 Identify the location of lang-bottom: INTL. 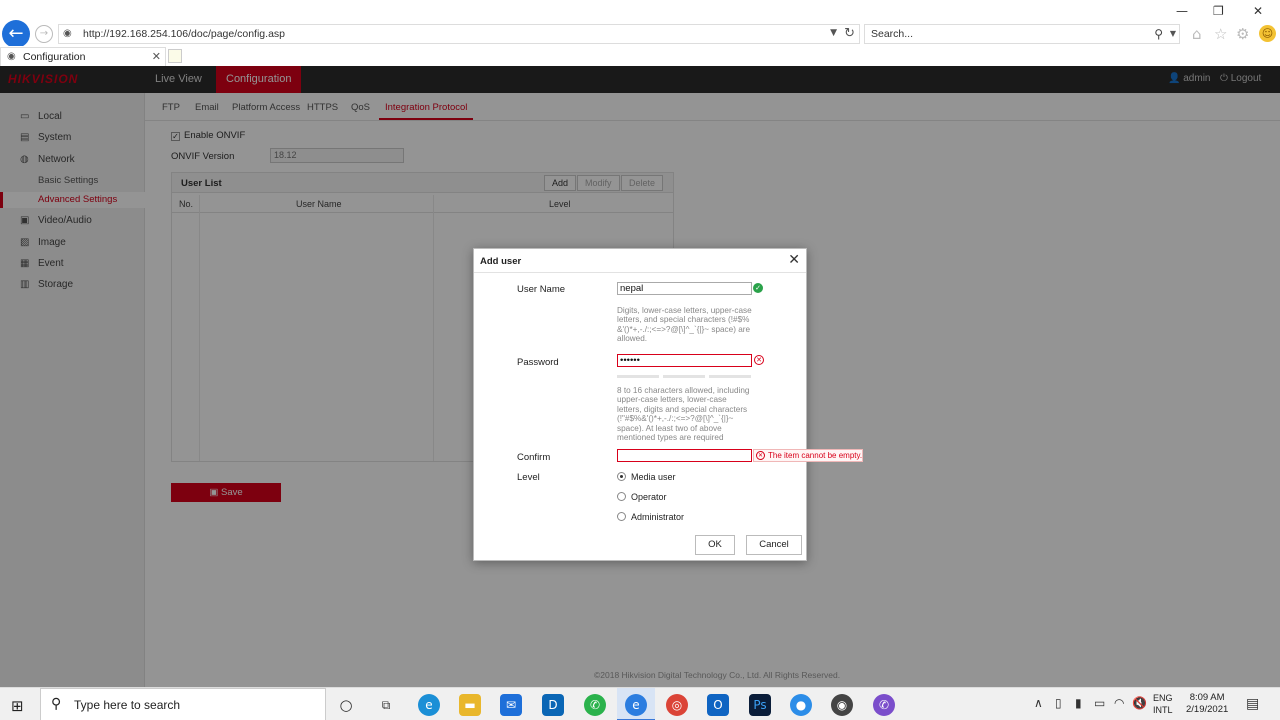
(1163, 710).